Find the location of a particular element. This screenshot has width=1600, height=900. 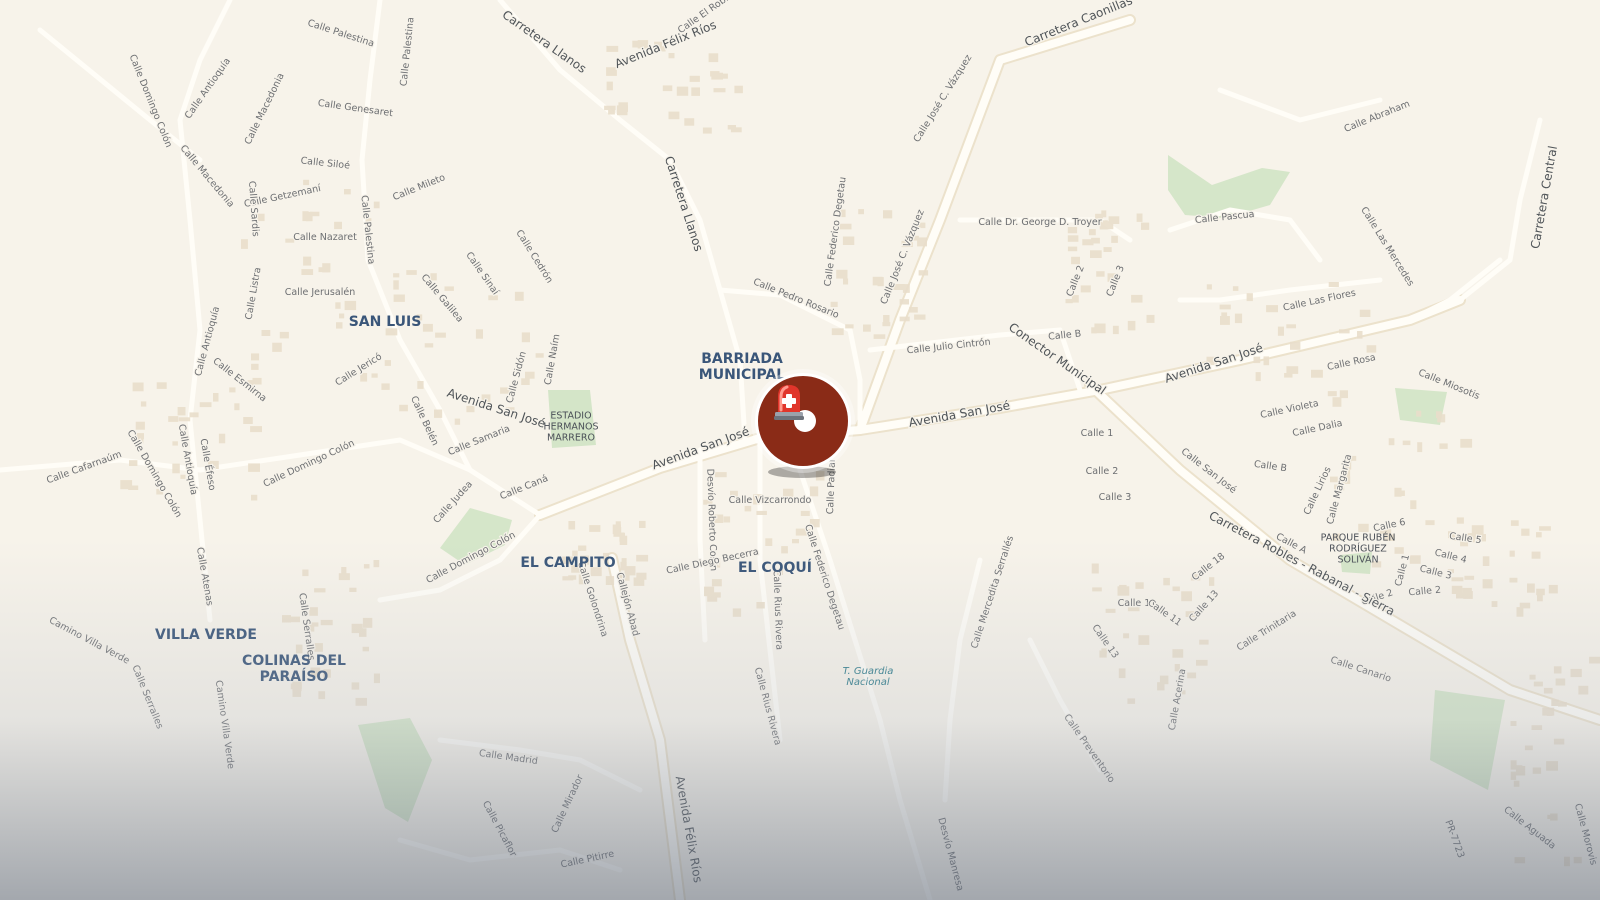

poi-label-parque-ruben-rodriguez-solivan: PARQUE RUBÉN RODRÍGUEZ SOLIVÁN is located at coordinates (1358, 549).